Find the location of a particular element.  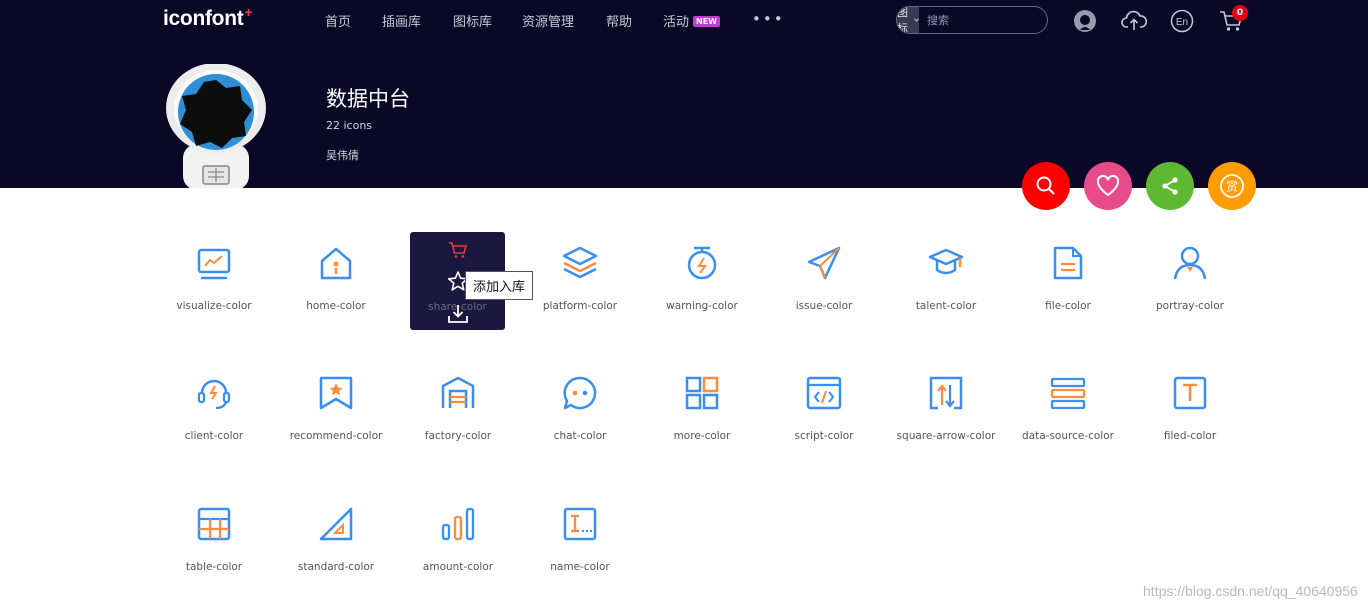

icon-card-platform: platform-color is located at coordinates (580, 287).